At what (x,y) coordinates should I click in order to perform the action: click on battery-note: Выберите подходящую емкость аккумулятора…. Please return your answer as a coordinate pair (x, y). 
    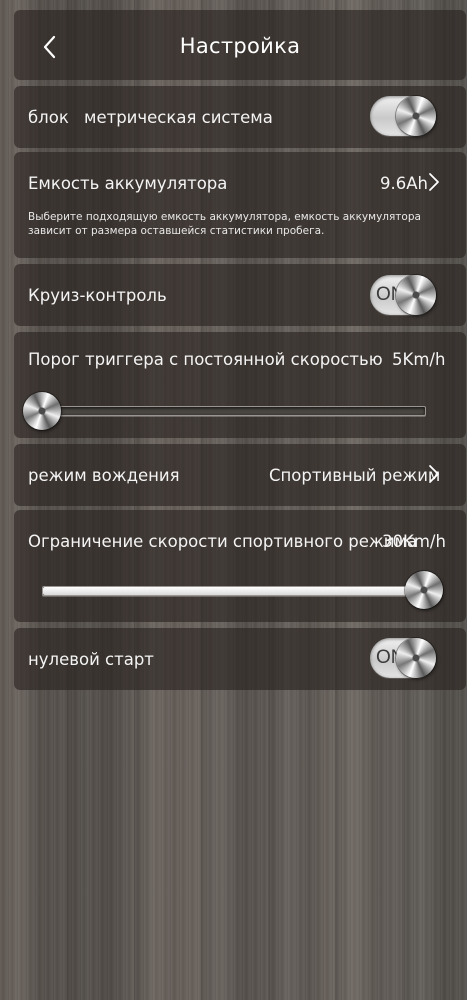
    Looking at the image, I should click on (224, 224).